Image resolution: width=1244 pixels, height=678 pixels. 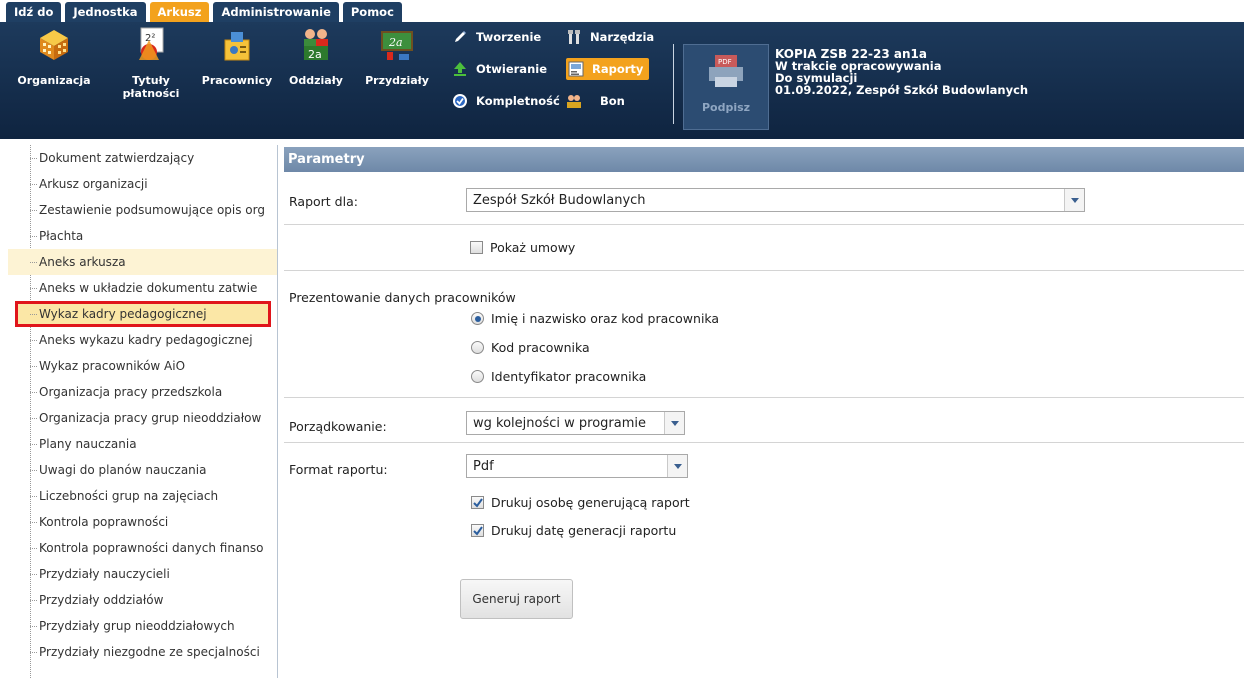 I want to click on radio-label: Imię i nazwisko oraz kod pracownika, so click(x=605, y=318).